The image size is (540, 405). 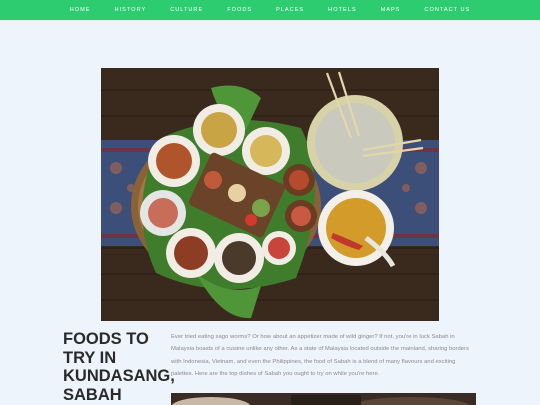 I want to click on dish-photo-preview, so click(x=323, y=399).